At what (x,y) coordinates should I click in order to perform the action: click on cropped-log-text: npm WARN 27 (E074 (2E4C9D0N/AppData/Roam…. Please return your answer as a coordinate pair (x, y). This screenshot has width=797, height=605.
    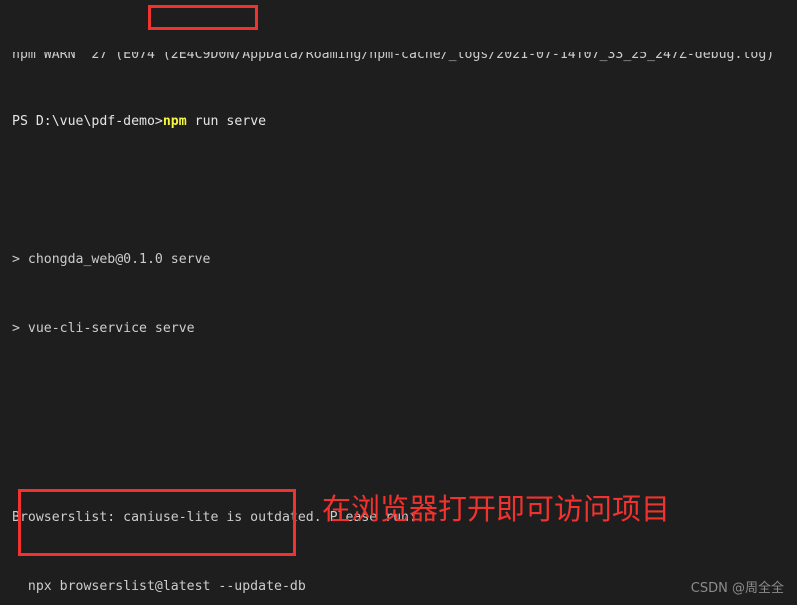
    Looking at the image, I should click on (393, 56).